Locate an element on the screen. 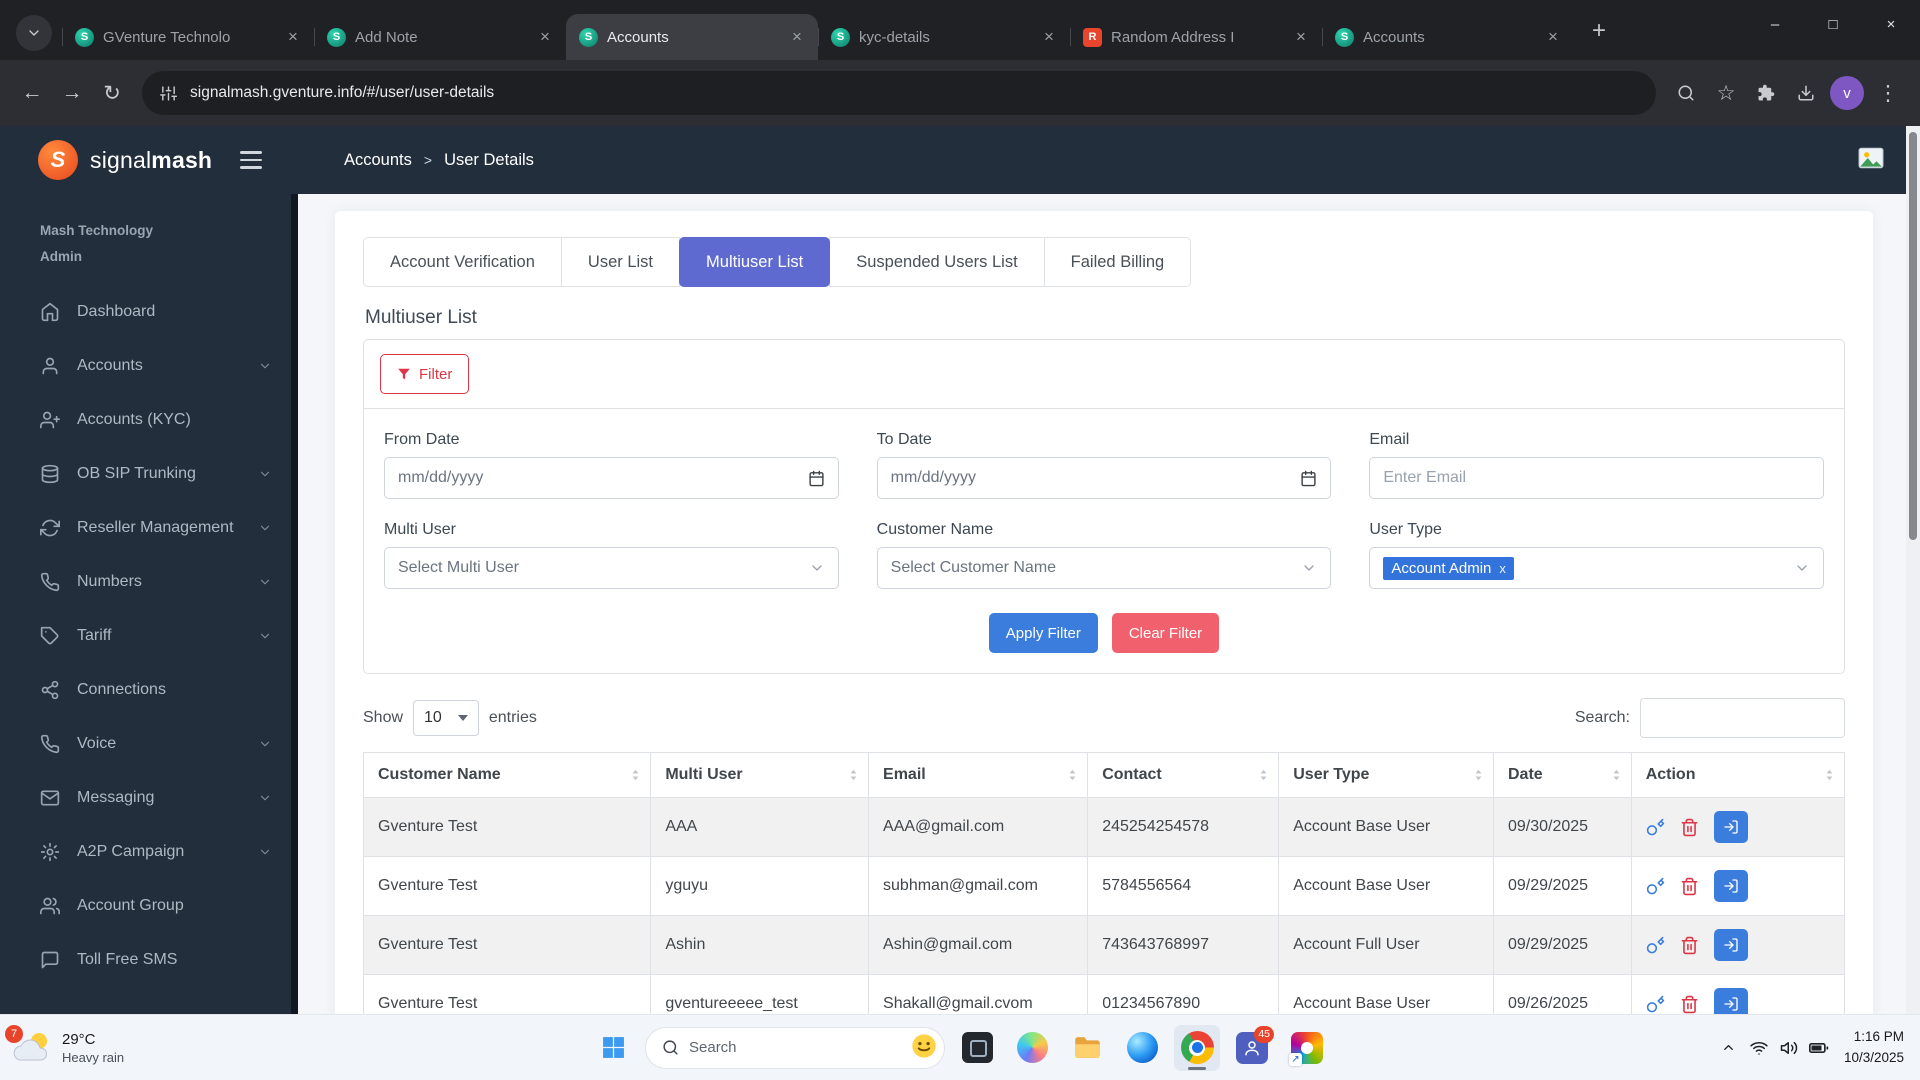 The width and height of the screenshot is (1920, 1080). sidebar-item-account-group: Account Group is located at coordinates (149, 906).